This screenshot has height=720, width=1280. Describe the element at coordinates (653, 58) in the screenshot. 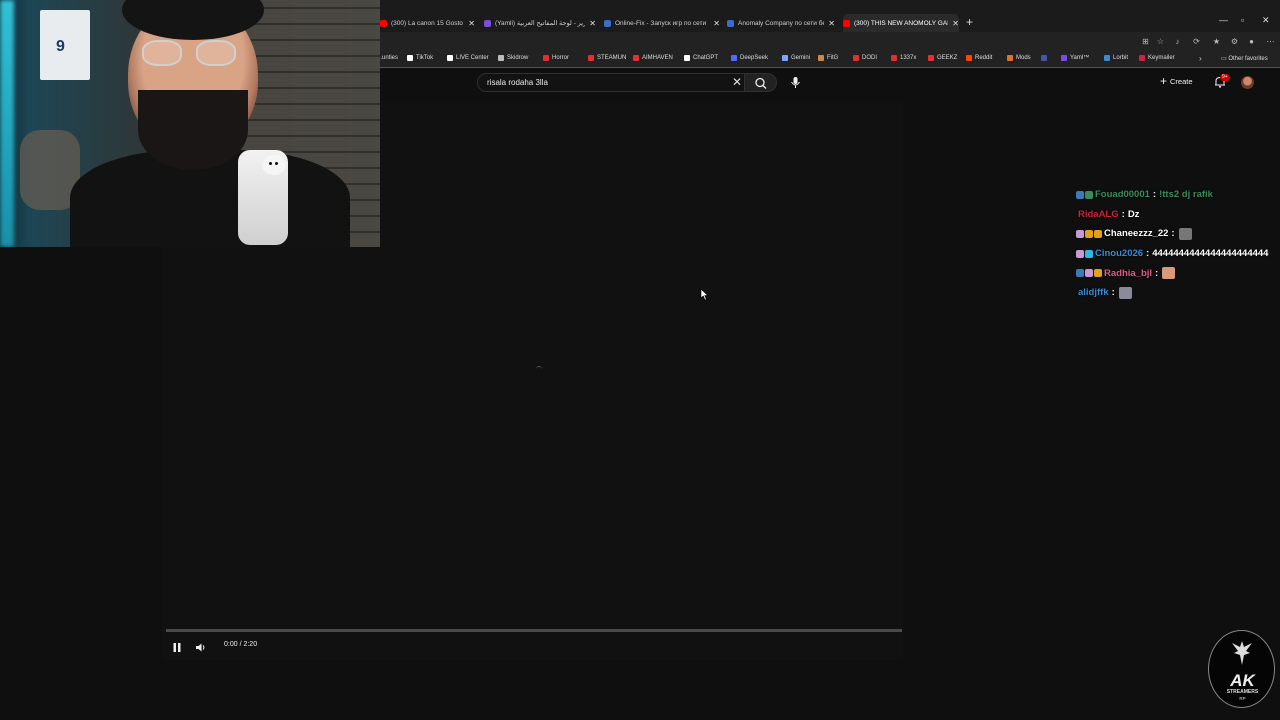

I see `bookmark-item: AIMHAVEN` at that location.